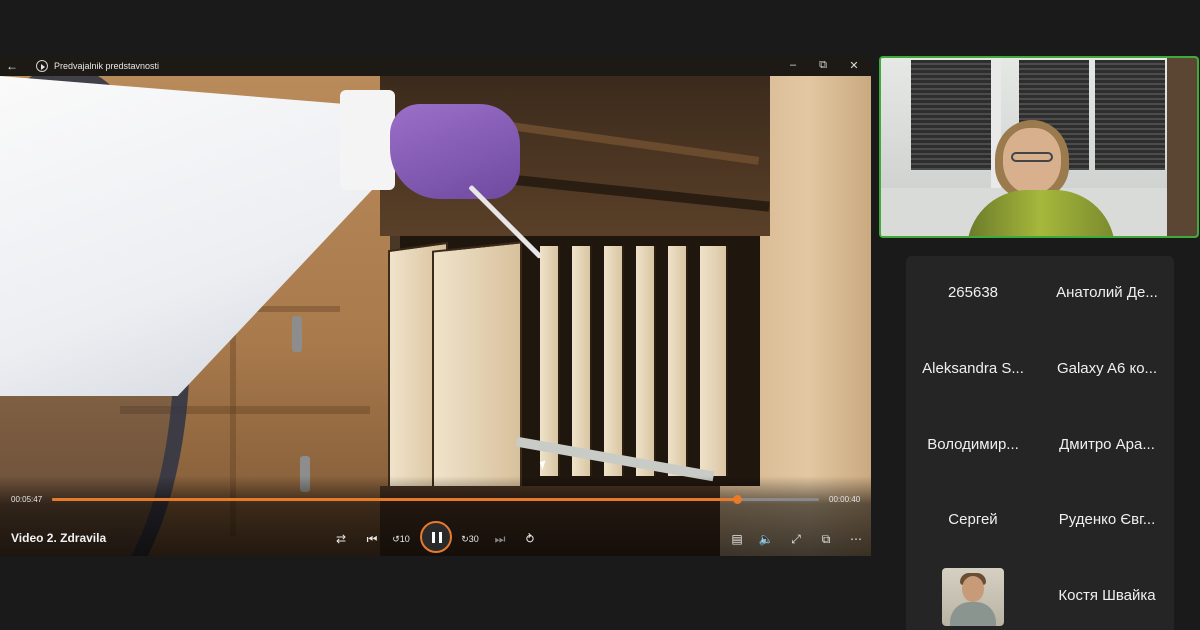 The height and width of the screenshot is (630, 1200). Describe the element at coordinates (826, 539) in the screenshot. I see `mini-player-icon: ⧉` at that location.